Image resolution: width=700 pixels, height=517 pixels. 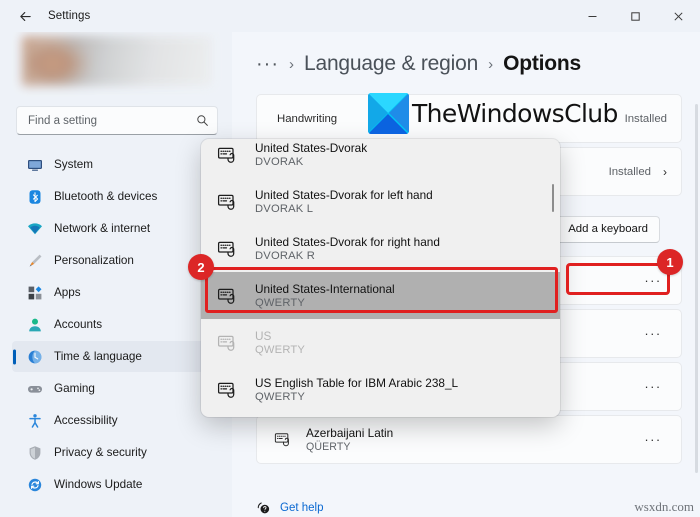 What do you see at coordinates (302, 507) in the screenshot?
I see `get-help-label: Get help` at bounding box center [302, 507].